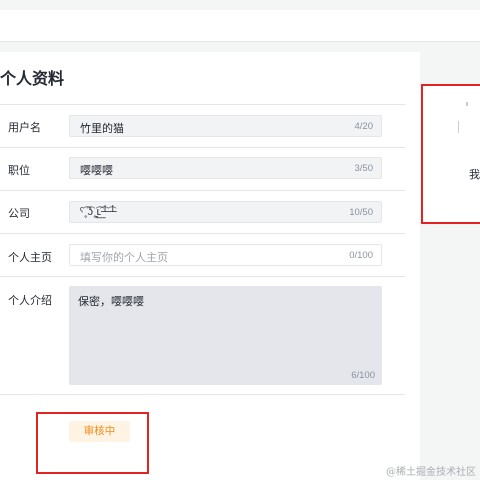 The image size is (480, 480). Describe the element at coordinates (240, 5) in the screenshot. I see `top-strip` at that location.